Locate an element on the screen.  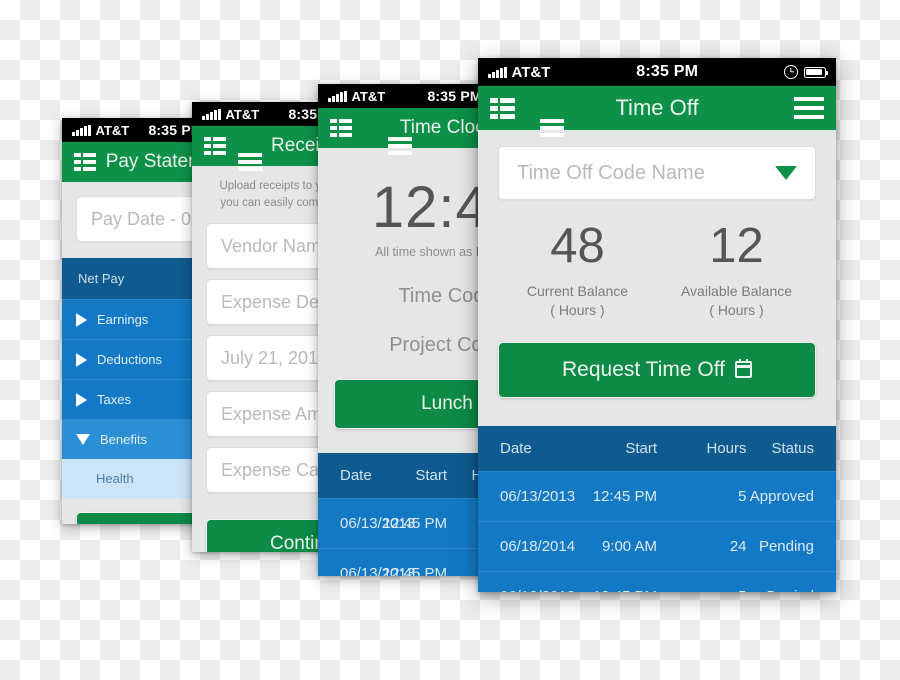
page-title: Time Off is located at coordinates (657, 107).